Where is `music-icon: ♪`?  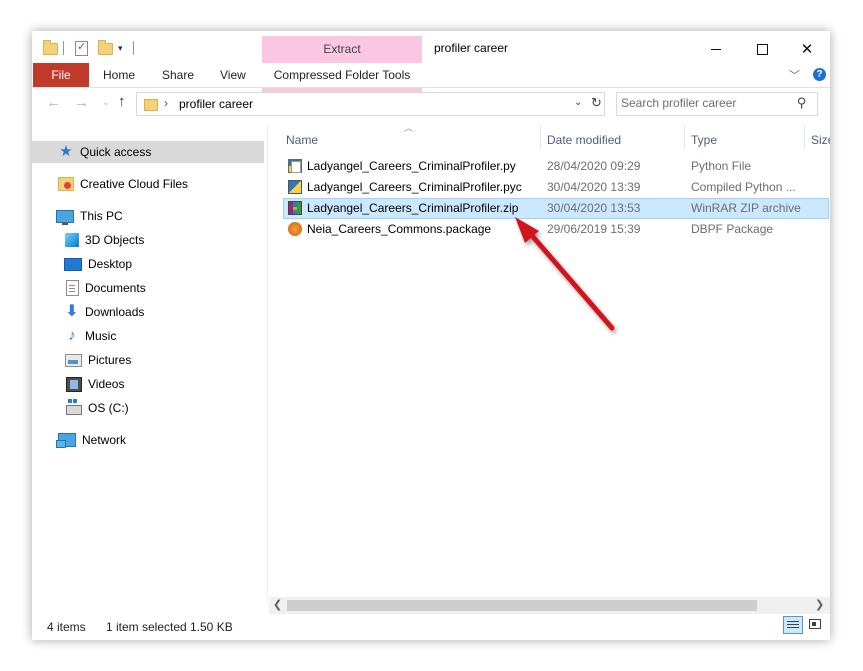
music-icon: ♪ is located at coordinates (72, 335).